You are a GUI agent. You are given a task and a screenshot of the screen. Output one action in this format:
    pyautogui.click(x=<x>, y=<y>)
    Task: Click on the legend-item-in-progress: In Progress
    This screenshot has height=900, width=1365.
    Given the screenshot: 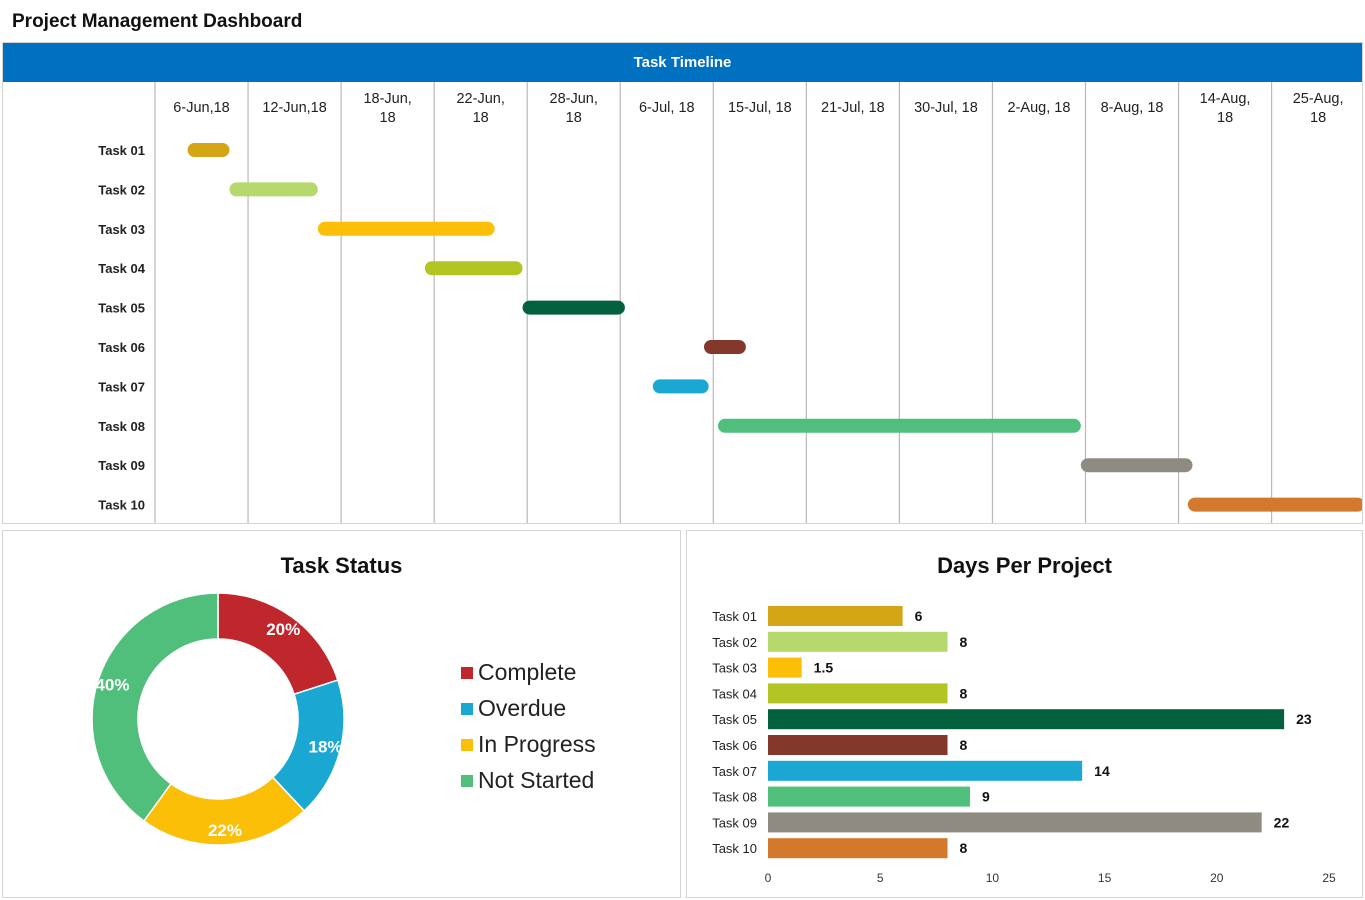 What is the action you would take?
    pyautogui.click(x=528, y=744)
    